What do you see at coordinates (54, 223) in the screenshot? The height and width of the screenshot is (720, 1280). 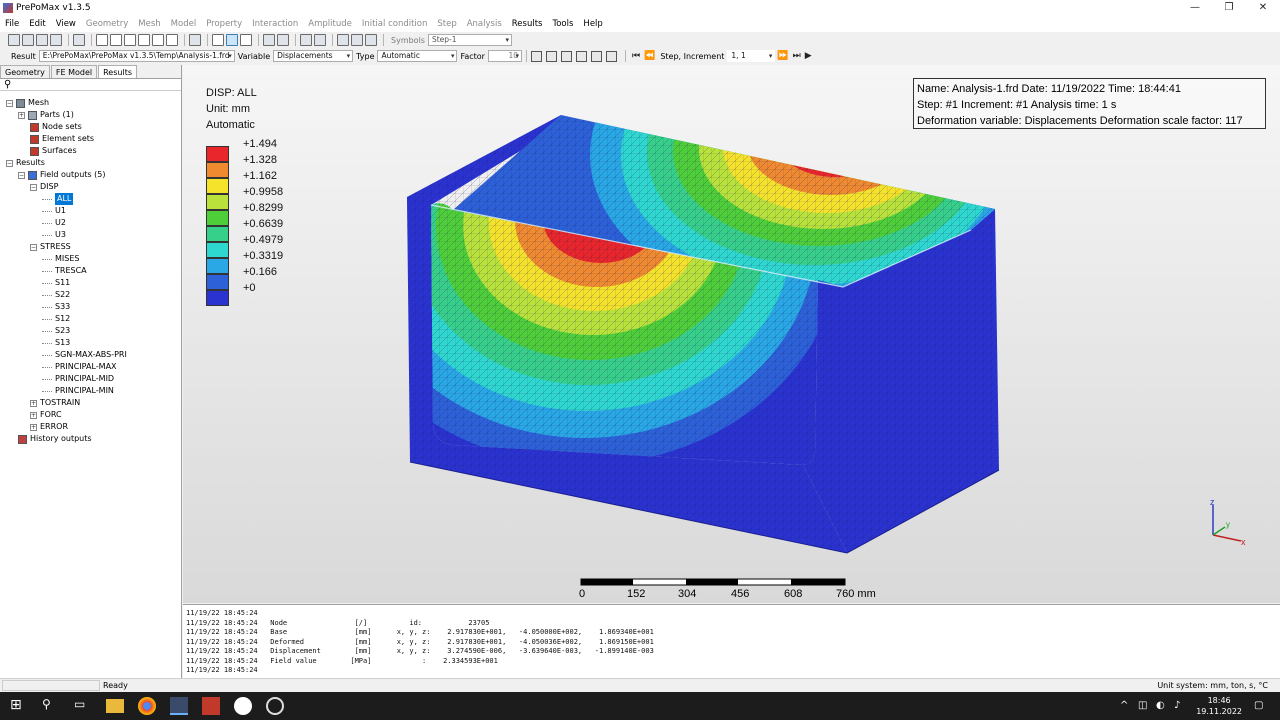 I see `tree-disp-u2: U2` at bounding box center [54, 223].